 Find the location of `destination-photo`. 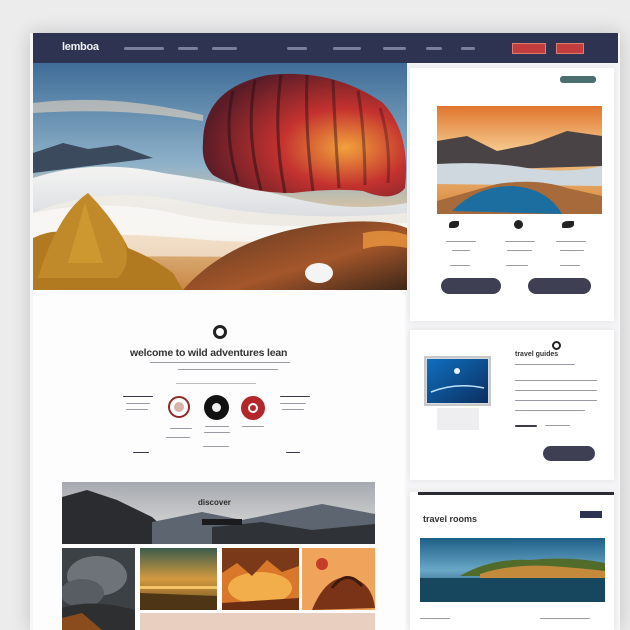

destination-photo is located at coordinates (519, 160).